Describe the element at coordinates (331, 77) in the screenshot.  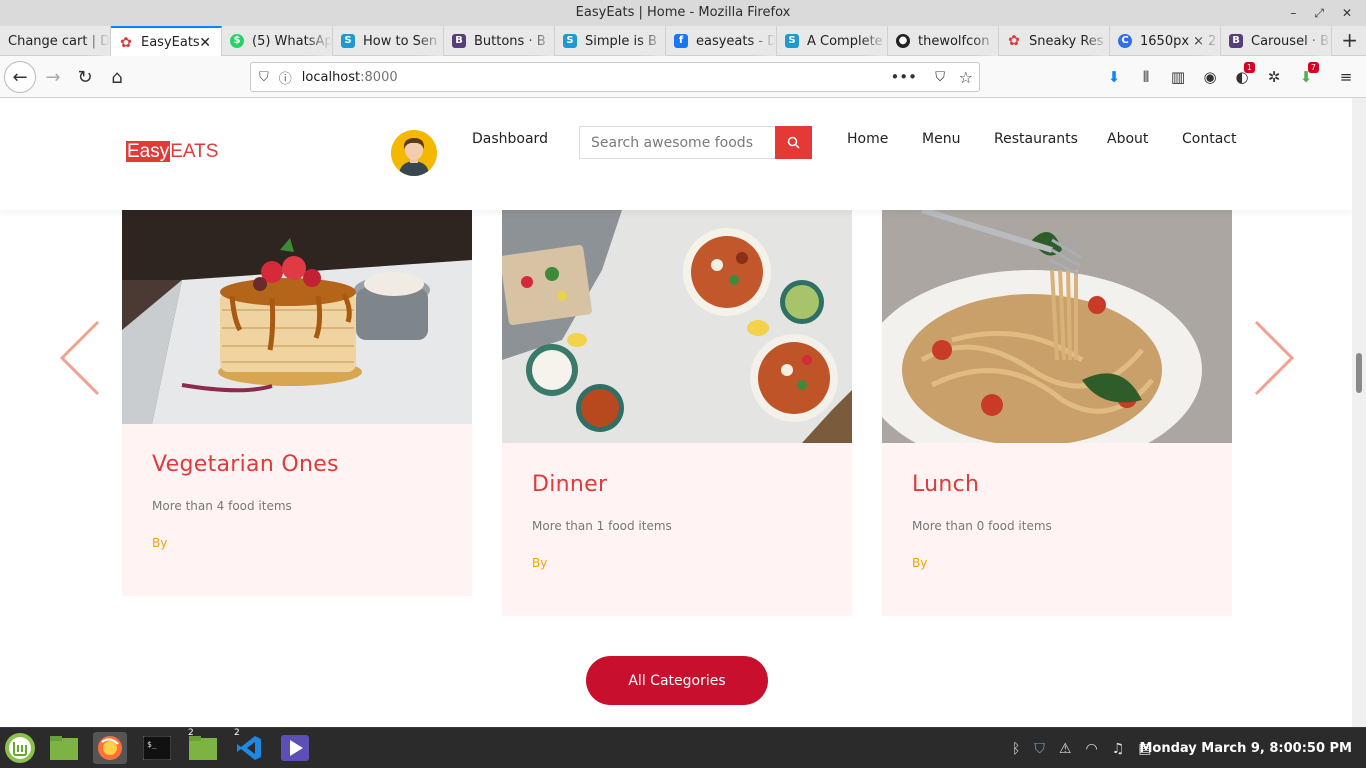
I see `url-host: localhost` at that location.